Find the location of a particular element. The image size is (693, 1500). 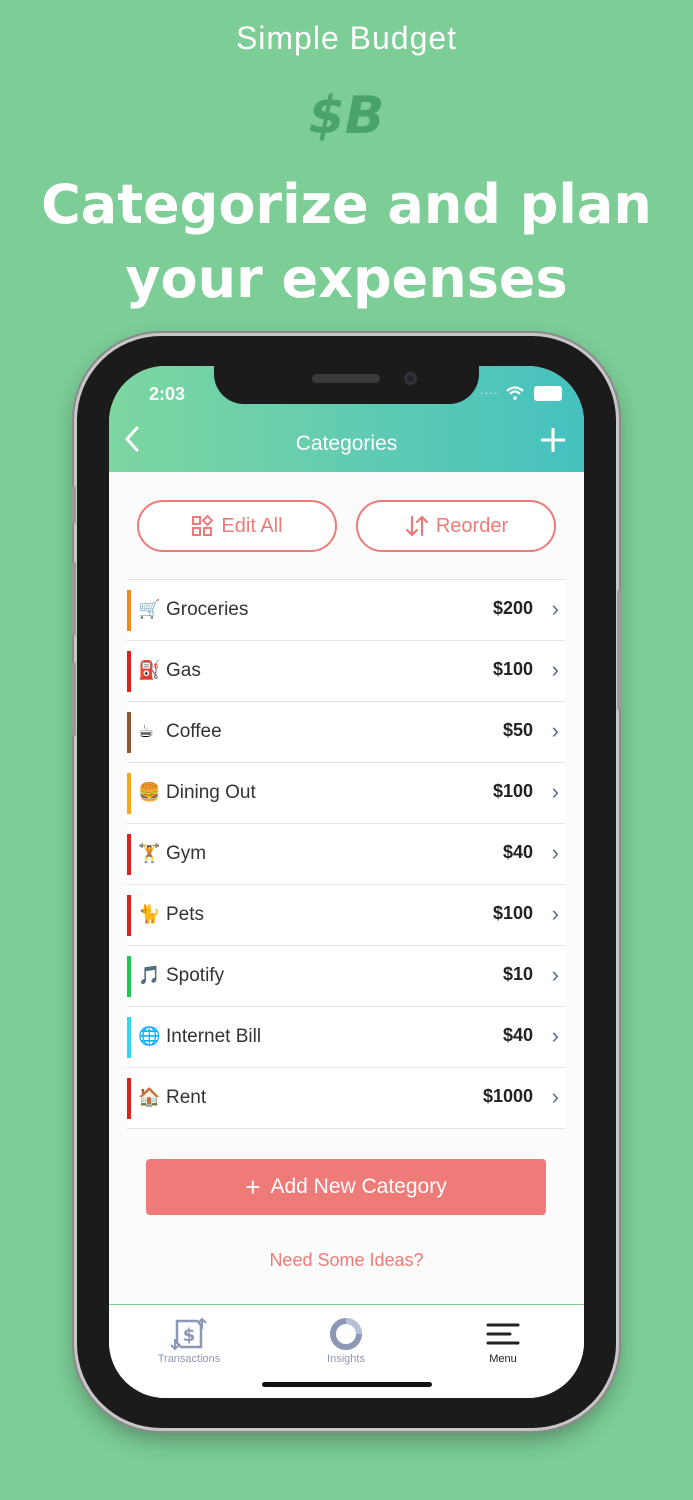

tab-menu: Menu is located at coordinates (503, 1340).